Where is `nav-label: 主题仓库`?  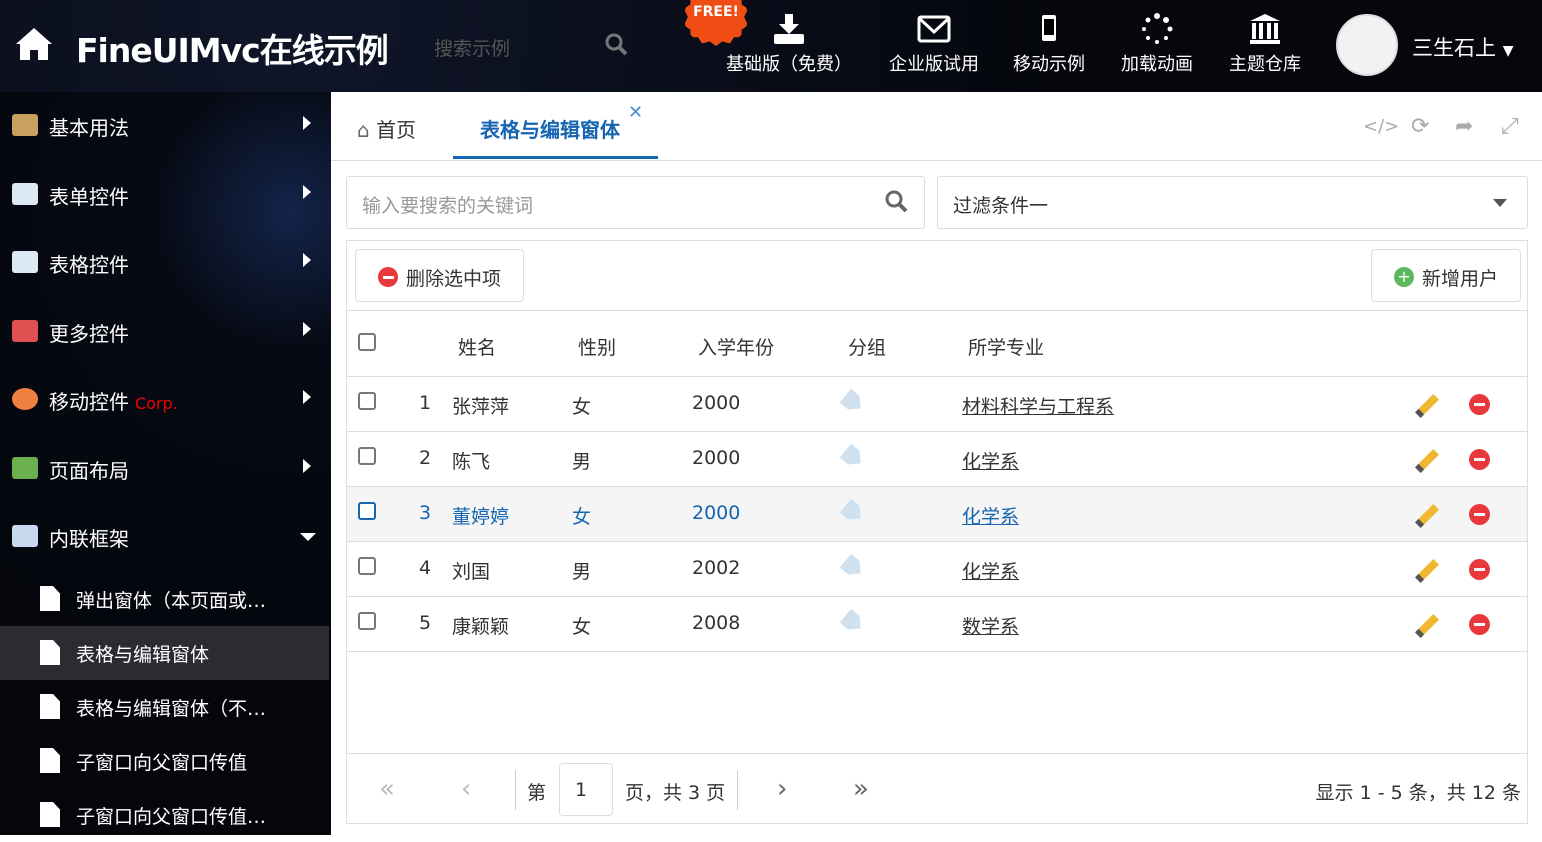
nav-label: 主题仓库 is located at coordinates (1265, 64).